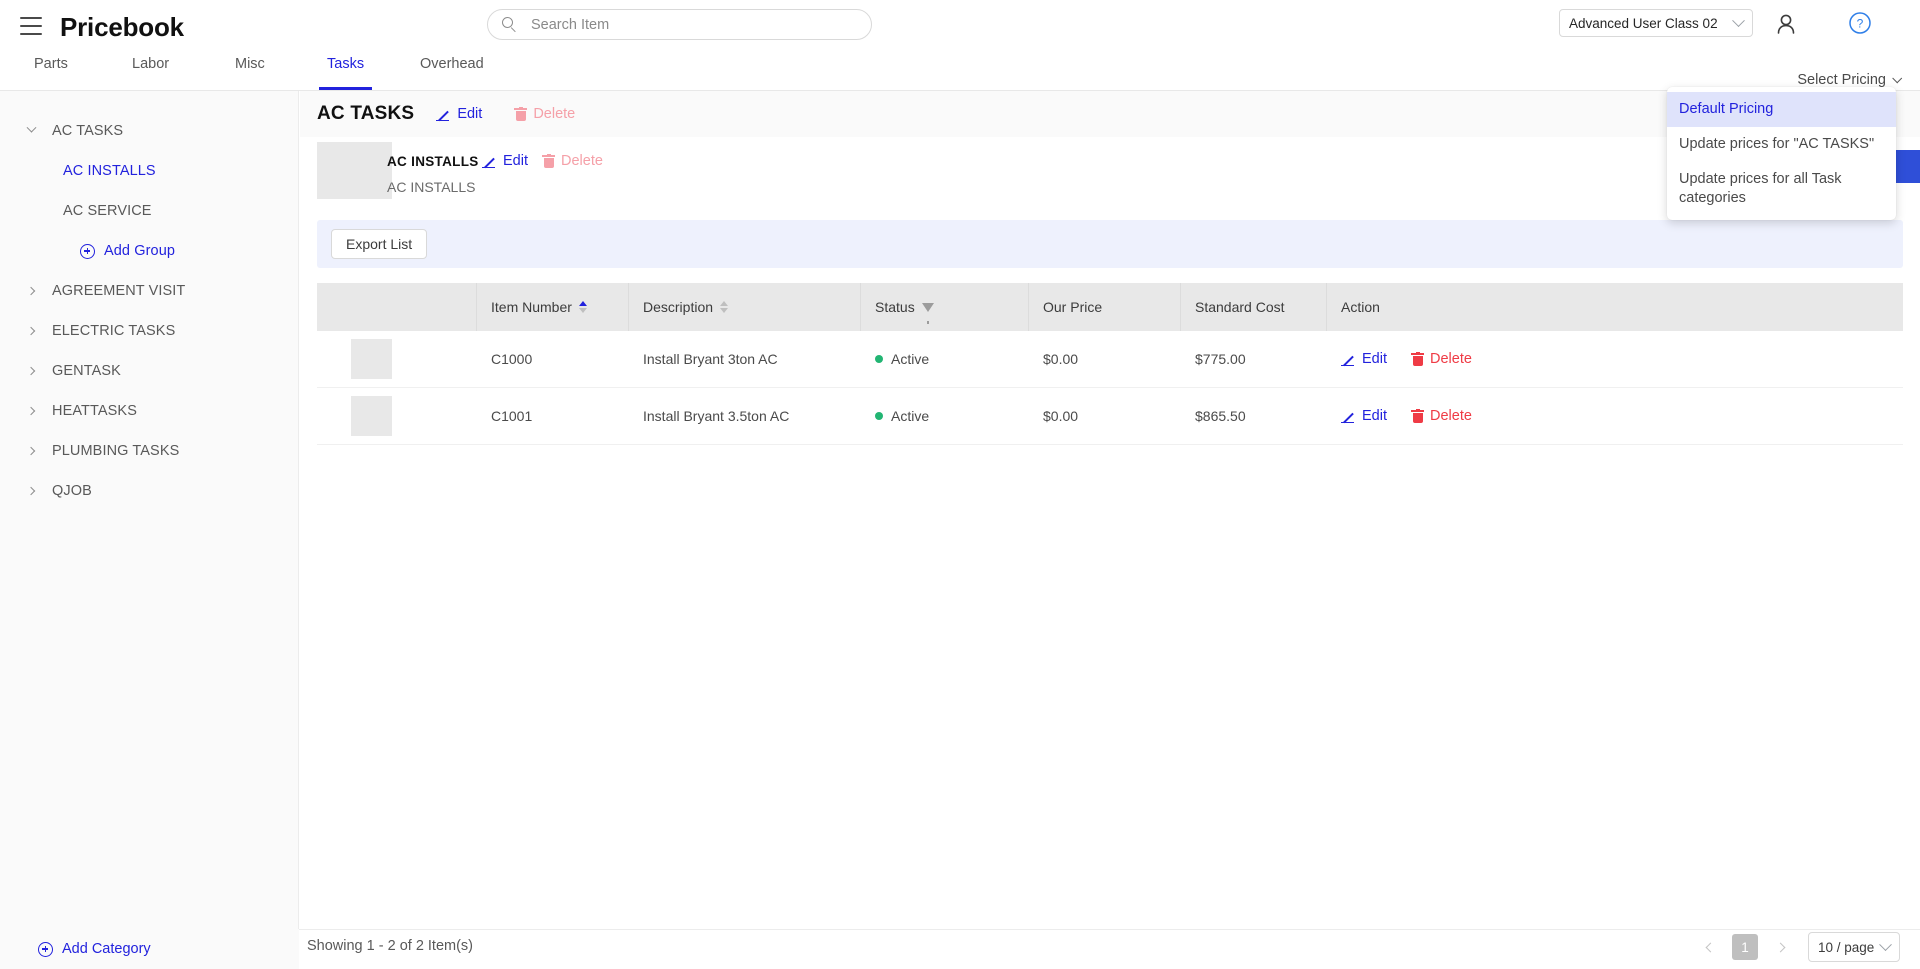  I want to click on category-delete-button: Delete, so click(544, 114).